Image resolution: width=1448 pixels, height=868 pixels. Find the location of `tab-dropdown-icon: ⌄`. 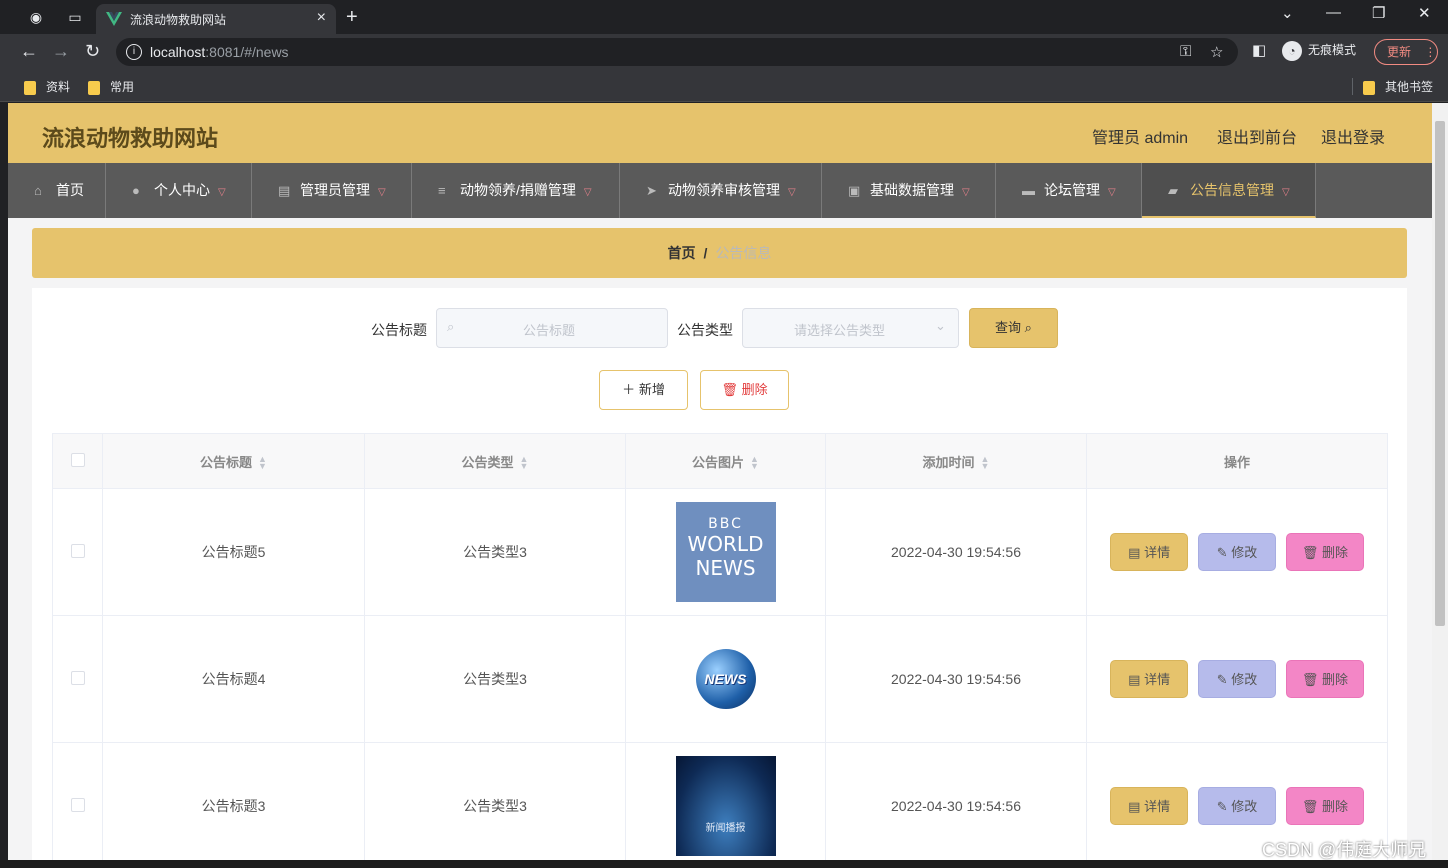

tab-dropdown-icon: ⌄ is located at coordinates (1287, 13).